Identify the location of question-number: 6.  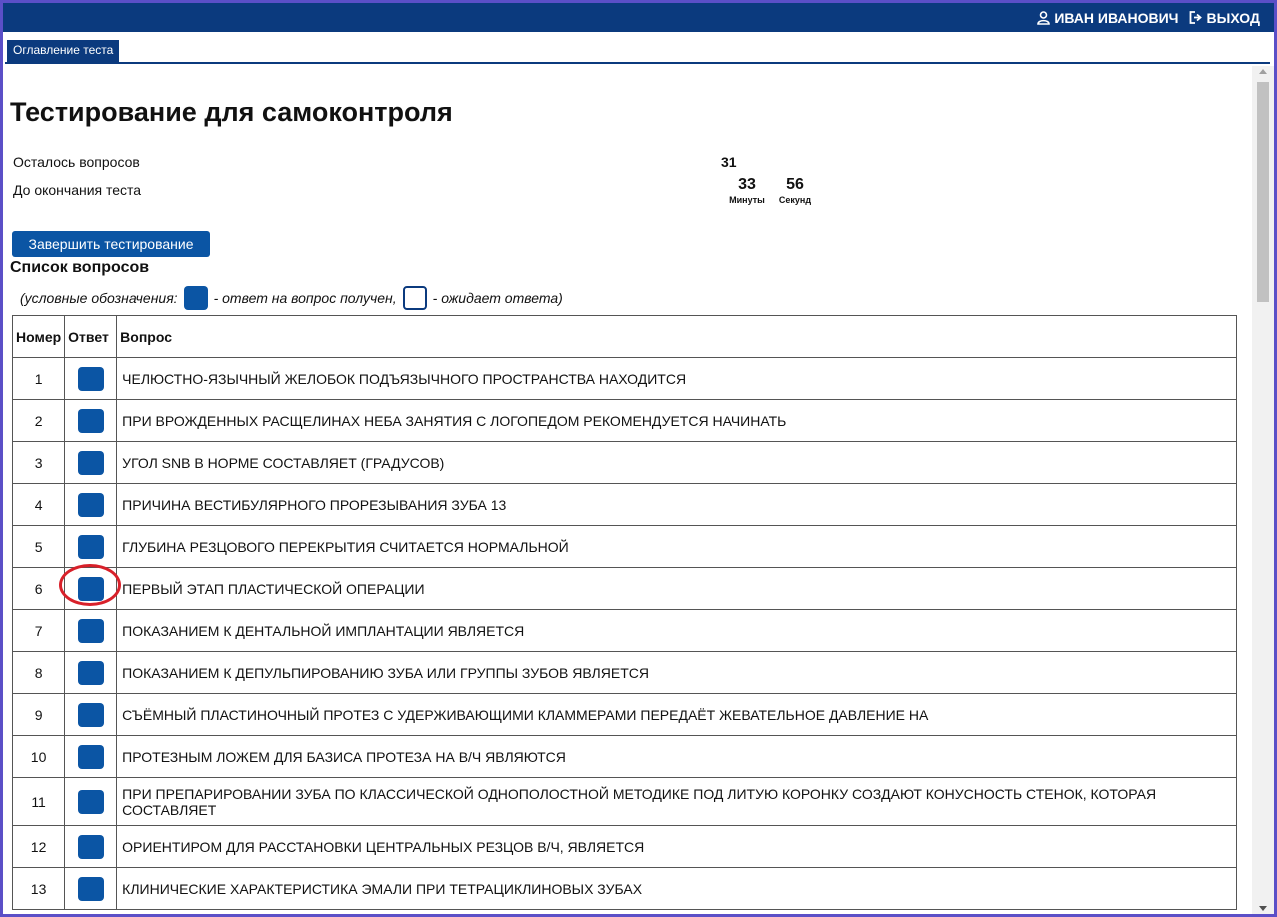
(38, 588).